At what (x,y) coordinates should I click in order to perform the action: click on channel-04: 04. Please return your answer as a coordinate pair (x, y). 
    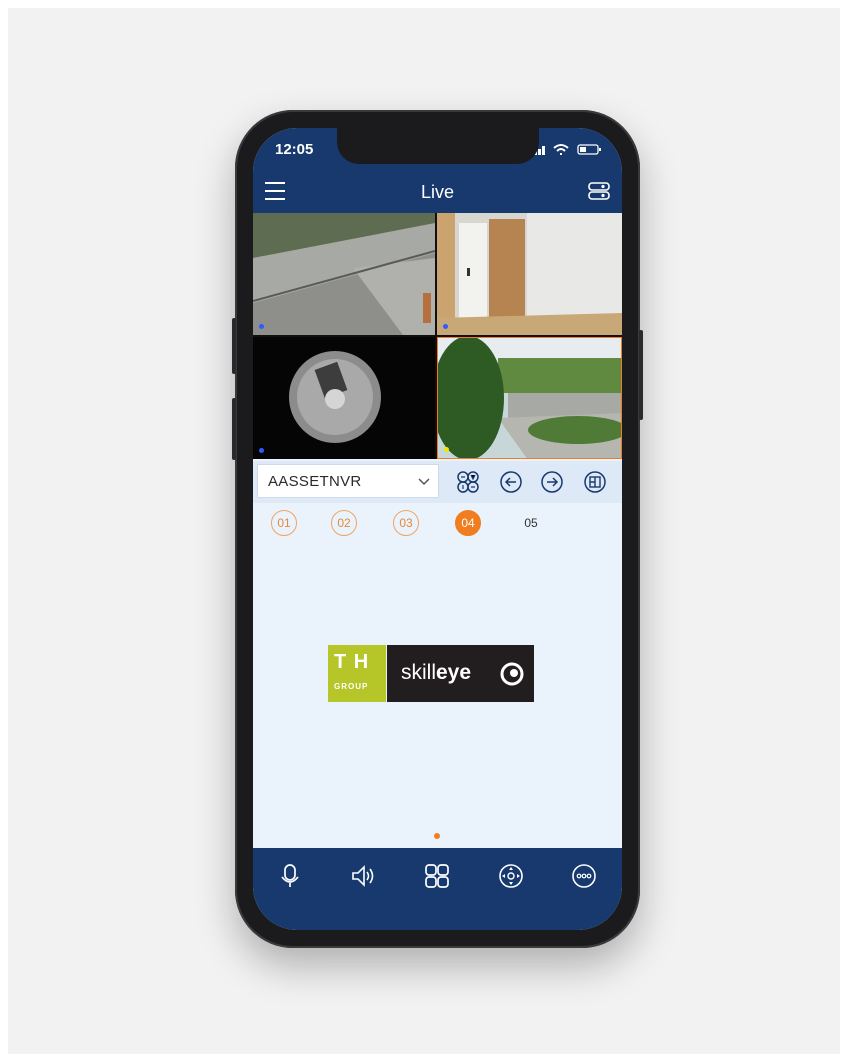
    Looking at the image, I should click on (468, 523).